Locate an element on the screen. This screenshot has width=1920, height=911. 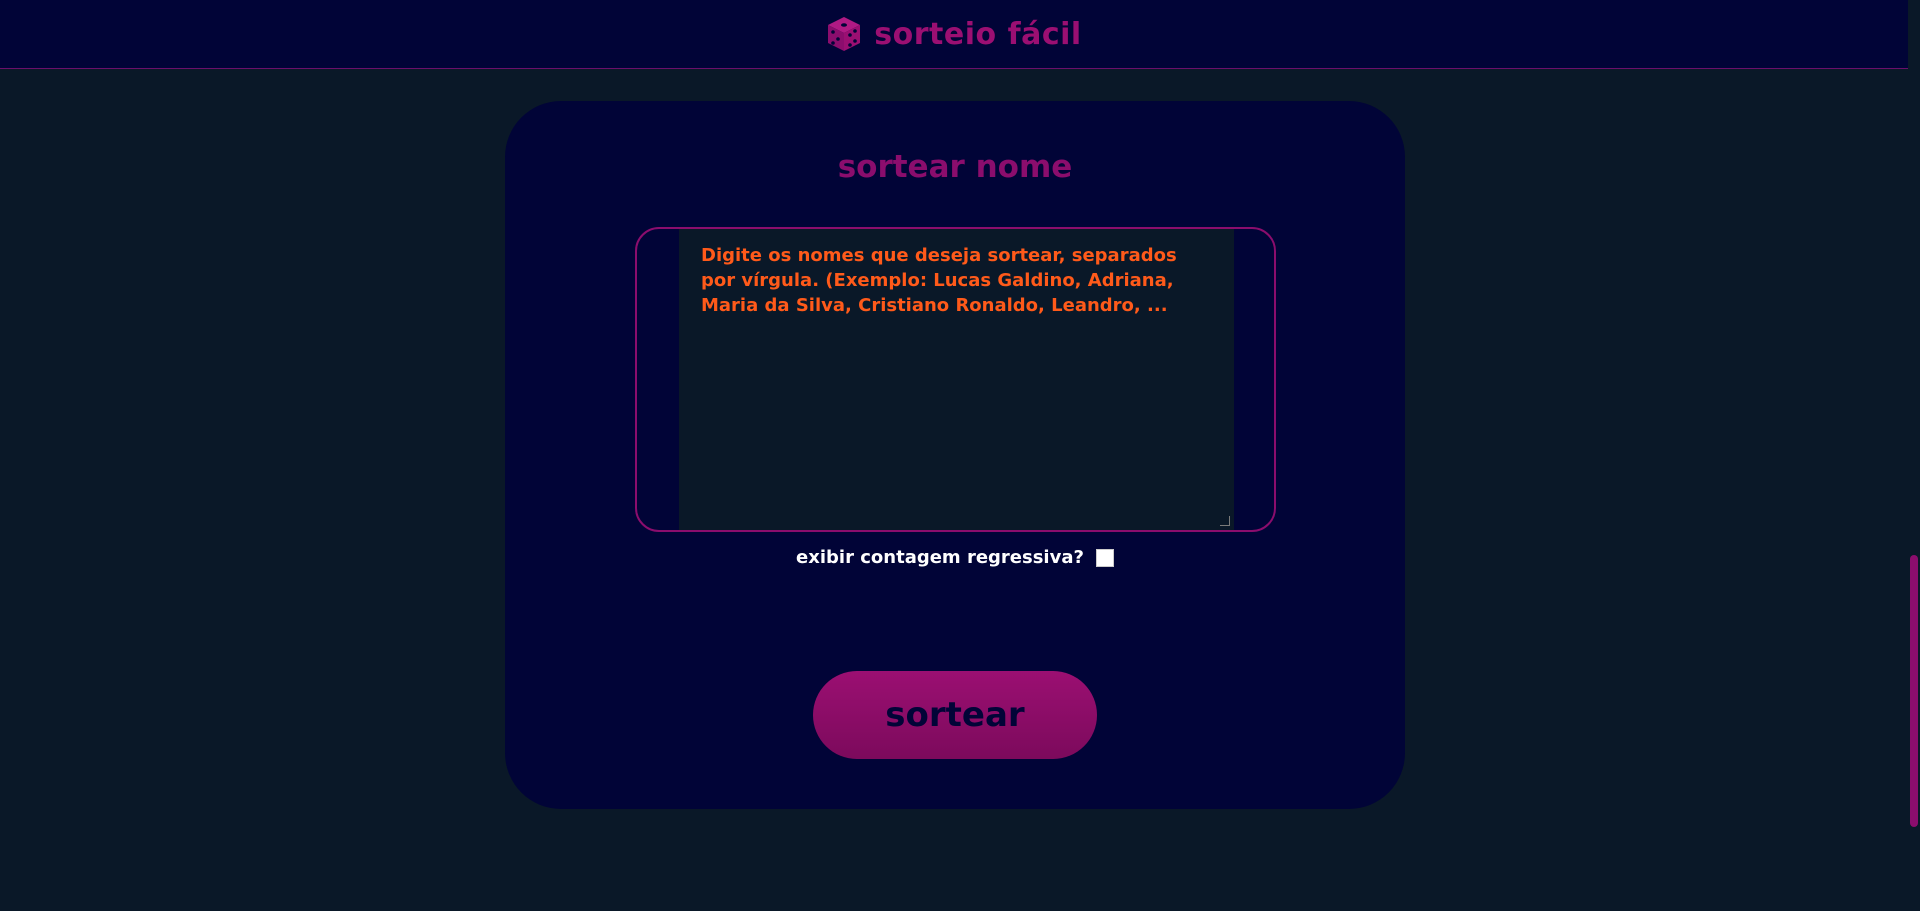
countdown-option: exibir contagem regressiva? is located at coordinates (955, 557).